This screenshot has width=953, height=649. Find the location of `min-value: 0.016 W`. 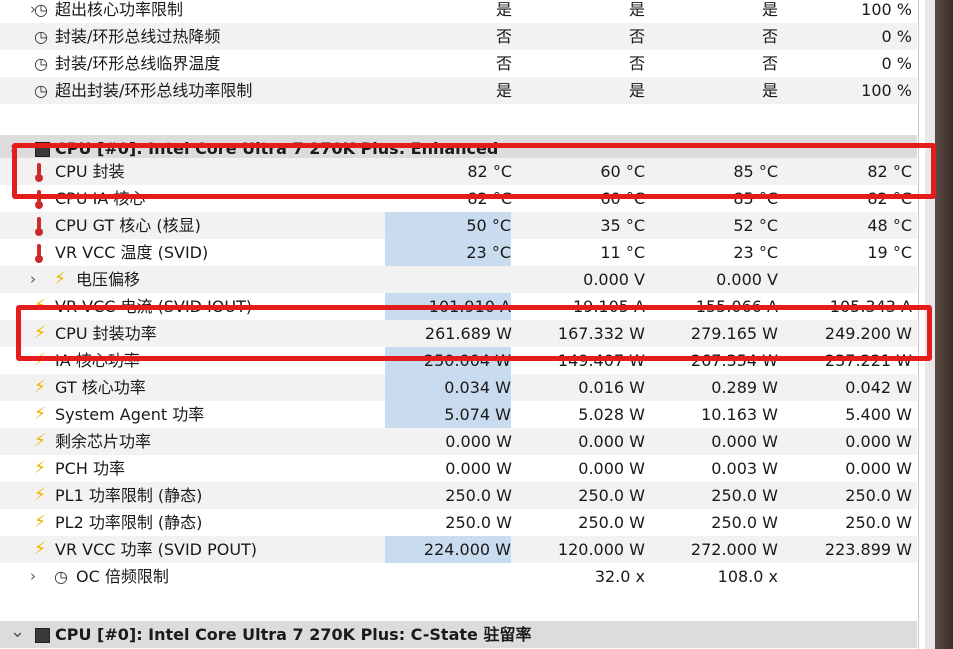

min-value: 0.016 W is located at coordinates (611, 387).